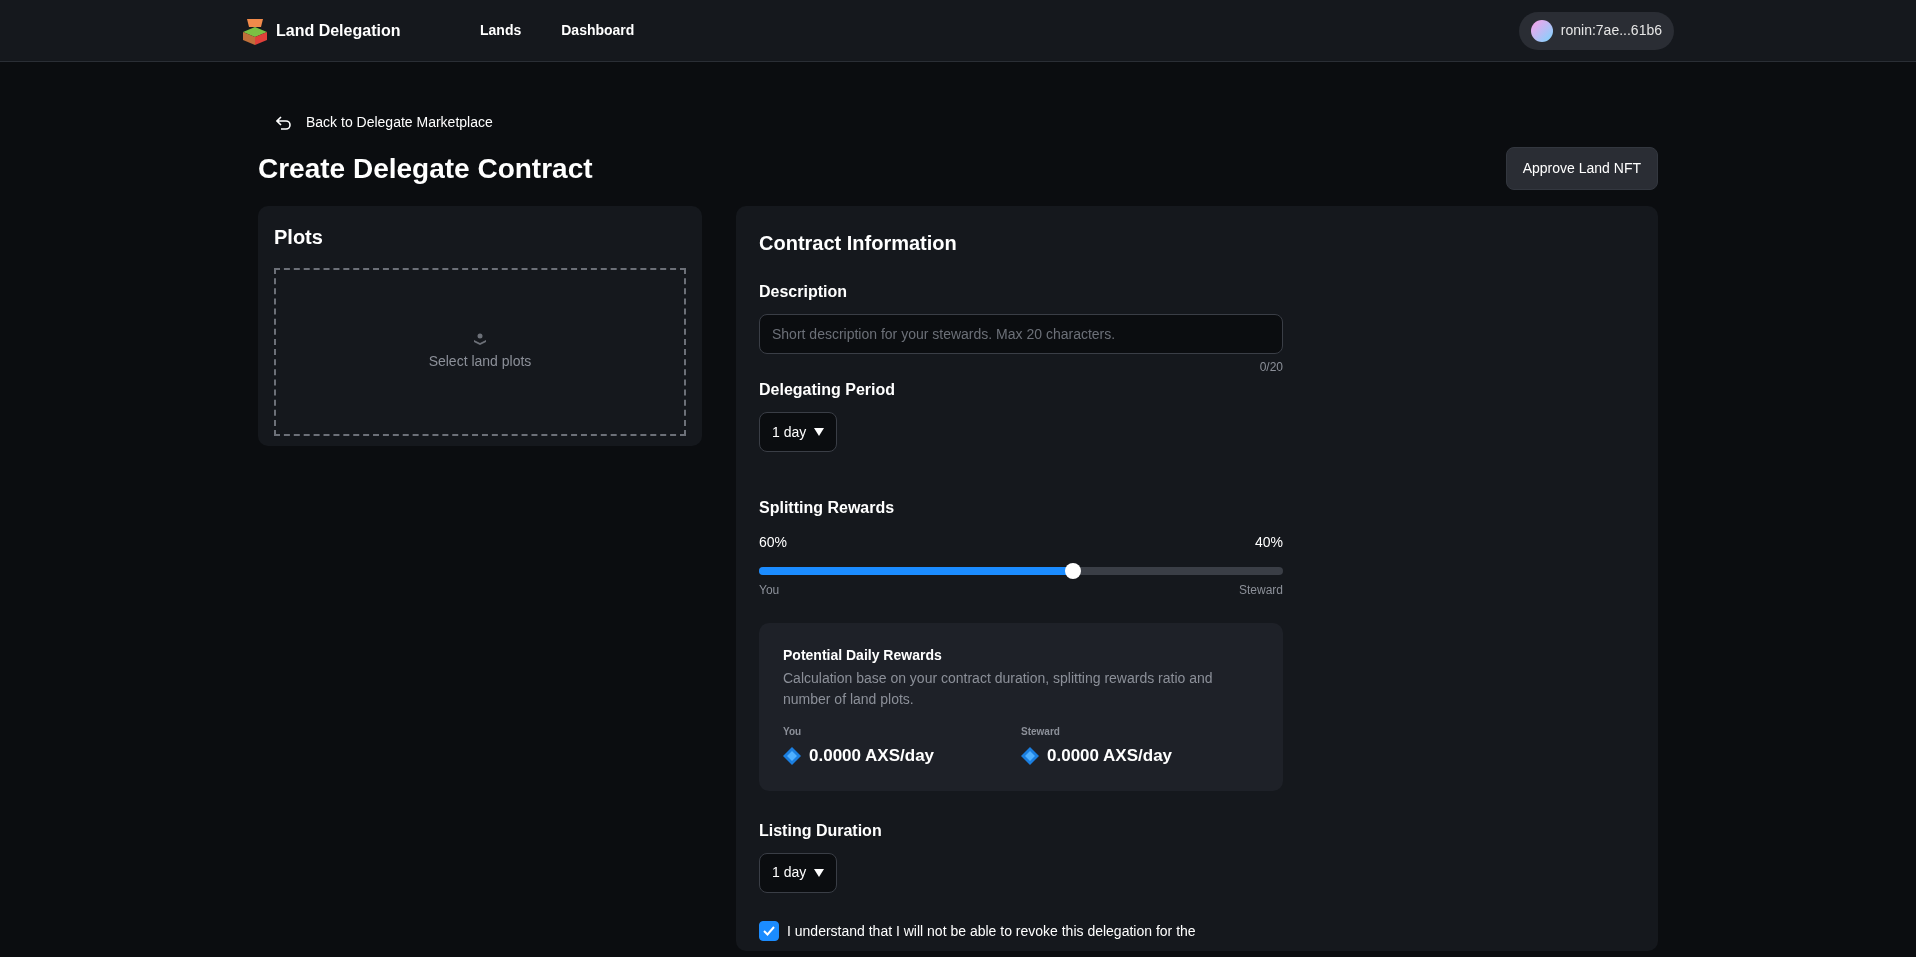 Image resolution: width=1916 pixels, height=957 pixels. I want to click on agreement-checkbox, so click(769, 931).